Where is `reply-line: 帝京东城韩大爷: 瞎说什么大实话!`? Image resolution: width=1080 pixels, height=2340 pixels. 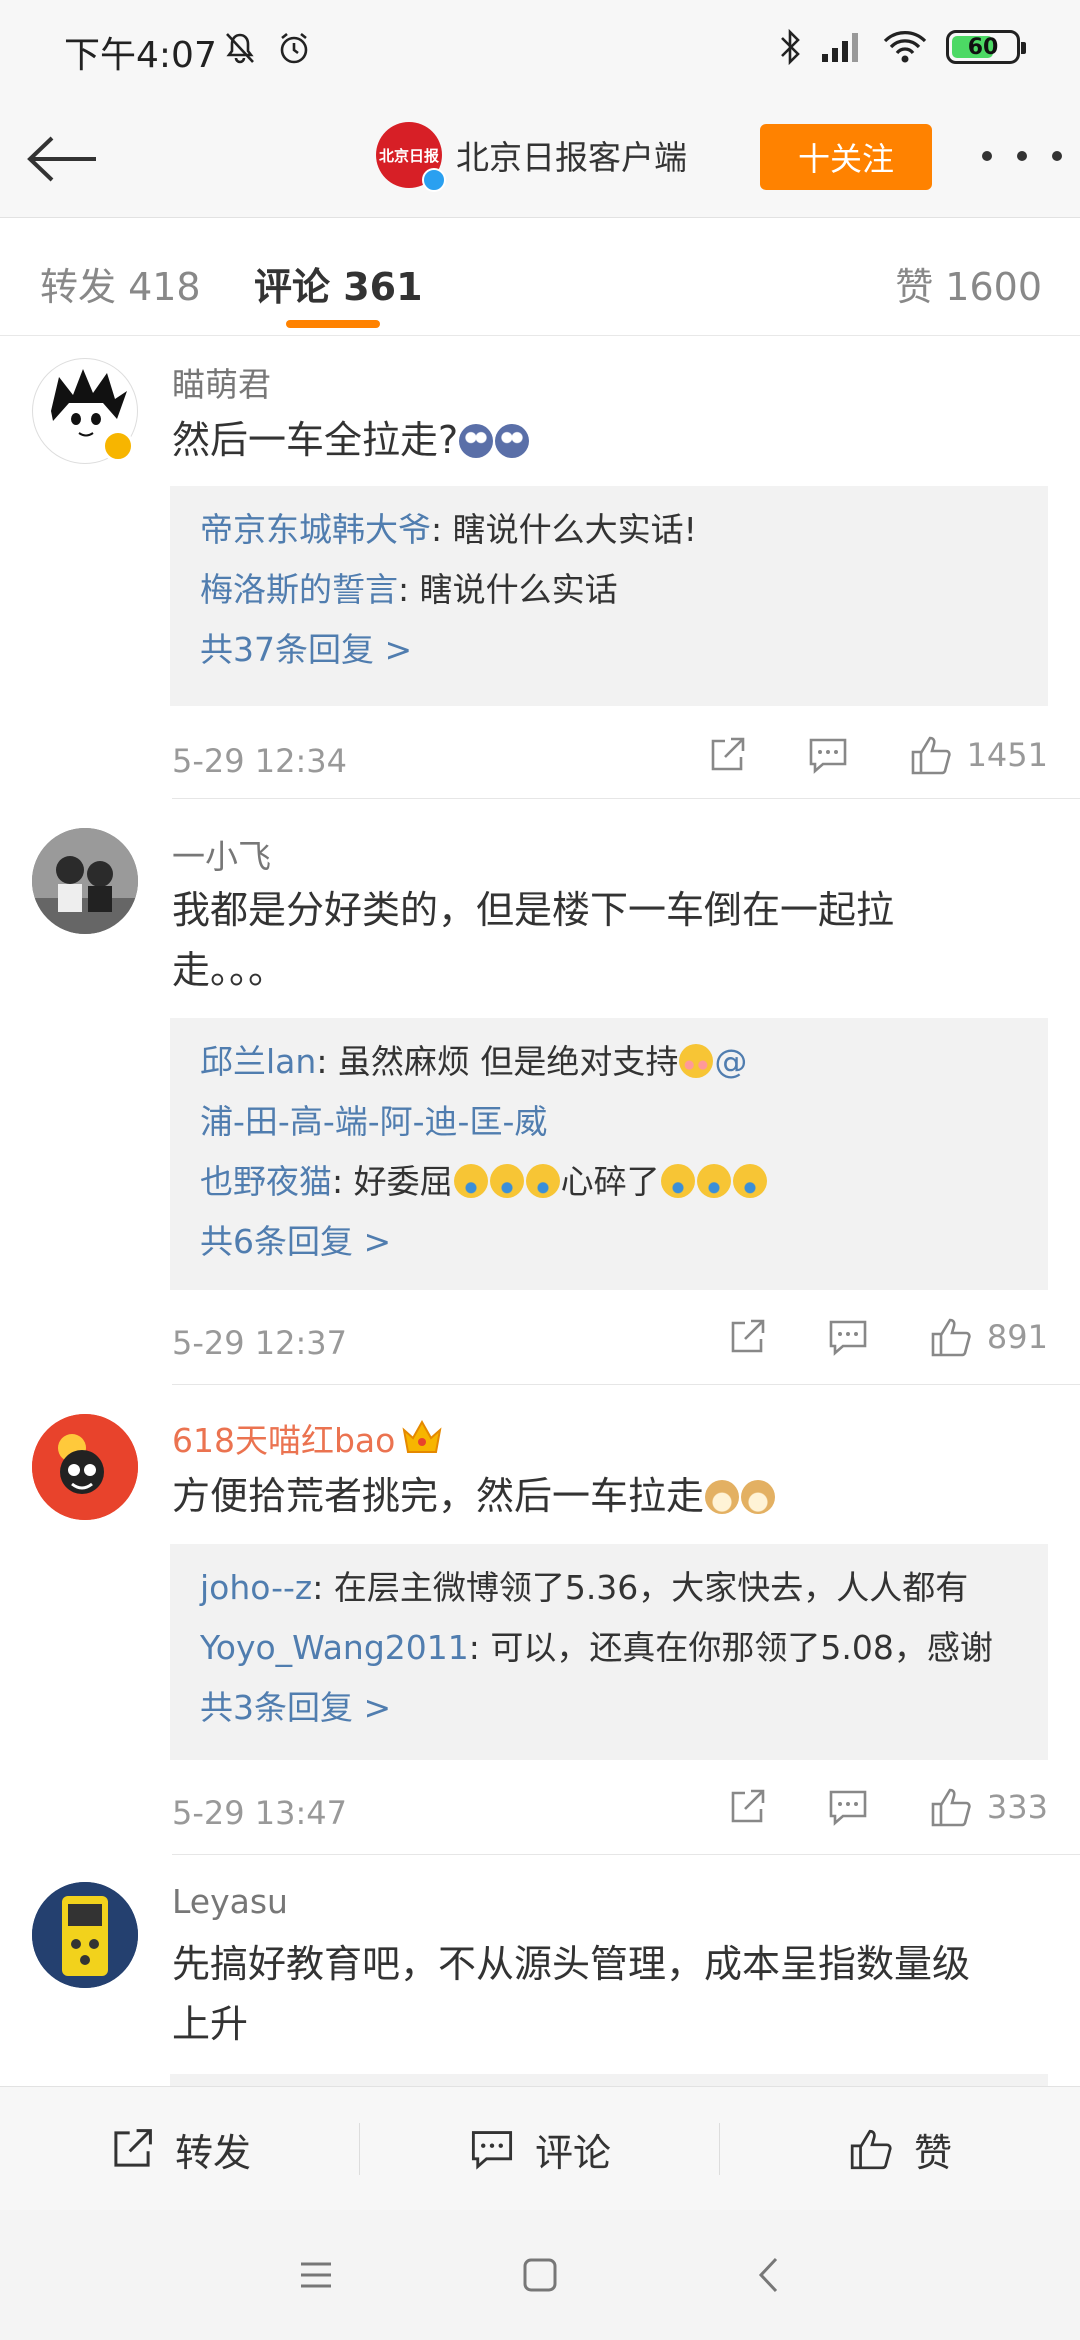
reply-line: 帝京东城韩大爷: 瞎说什么大实话! is located at coordinates (609, 530).